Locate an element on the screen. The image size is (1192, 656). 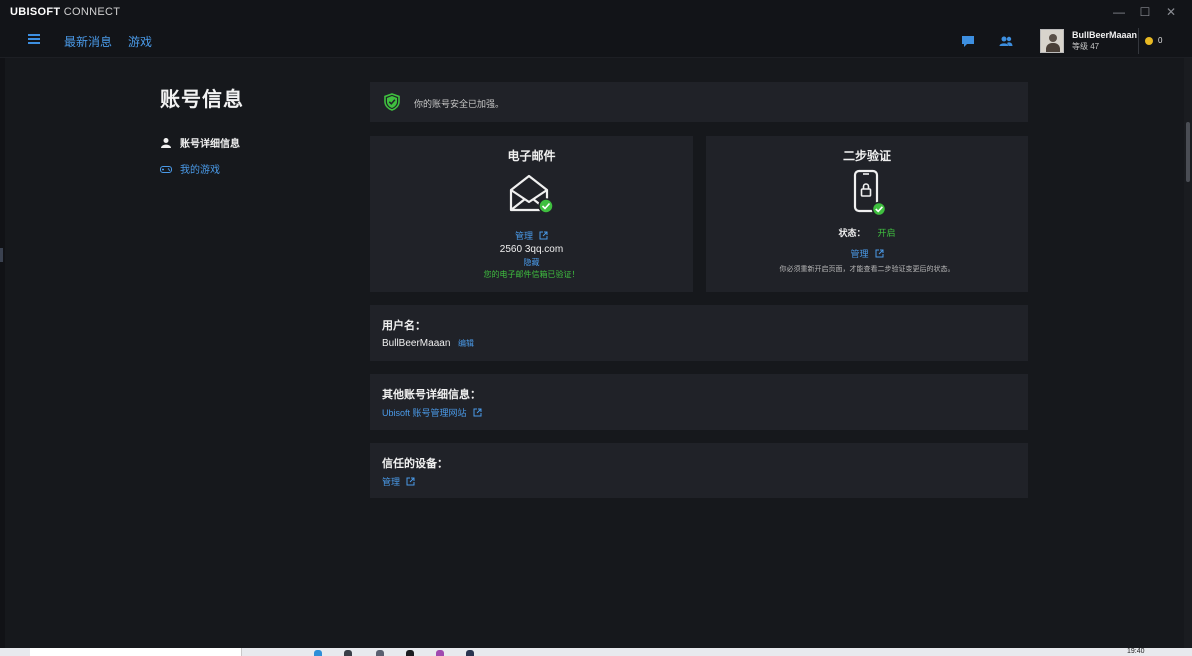
chat-icon is located at coordinates (968, 41).